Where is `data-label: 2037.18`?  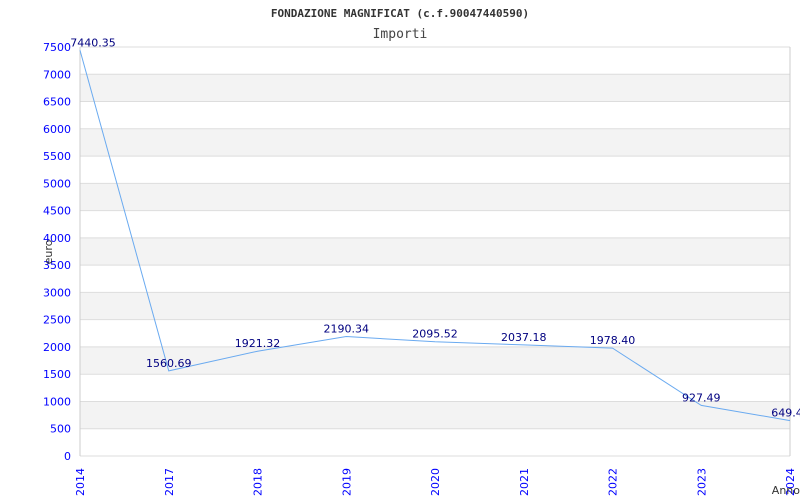 data-label: 2037.18 is located at coordinates (524, 337).